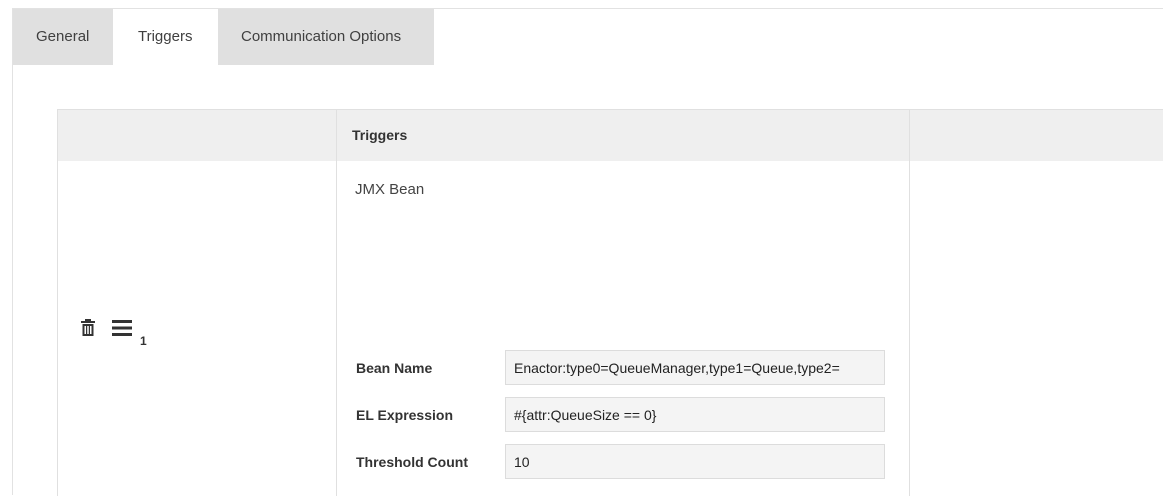  Describe the element at coordinates (122, 328) in the screenshot. I see `hamburger-menu-icon` at that location.